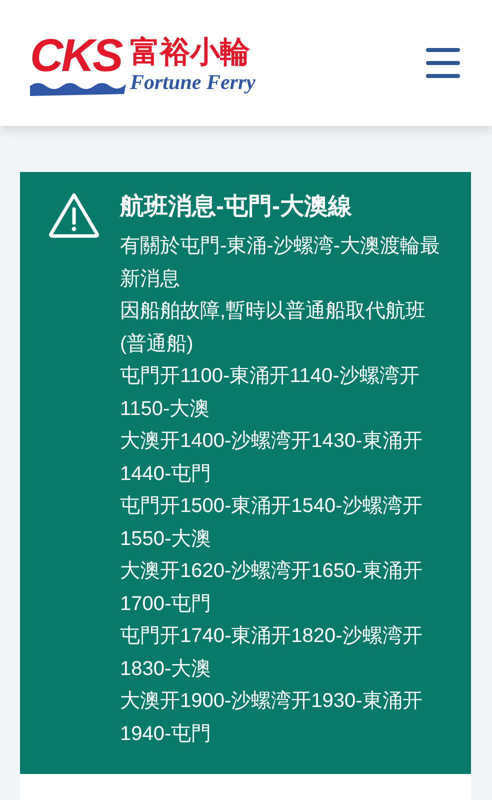 Image resolution: width=492 pixels, height=800 pixels. I want to click on logo-chinese-name: 富裕小輪, so click(190, 53).